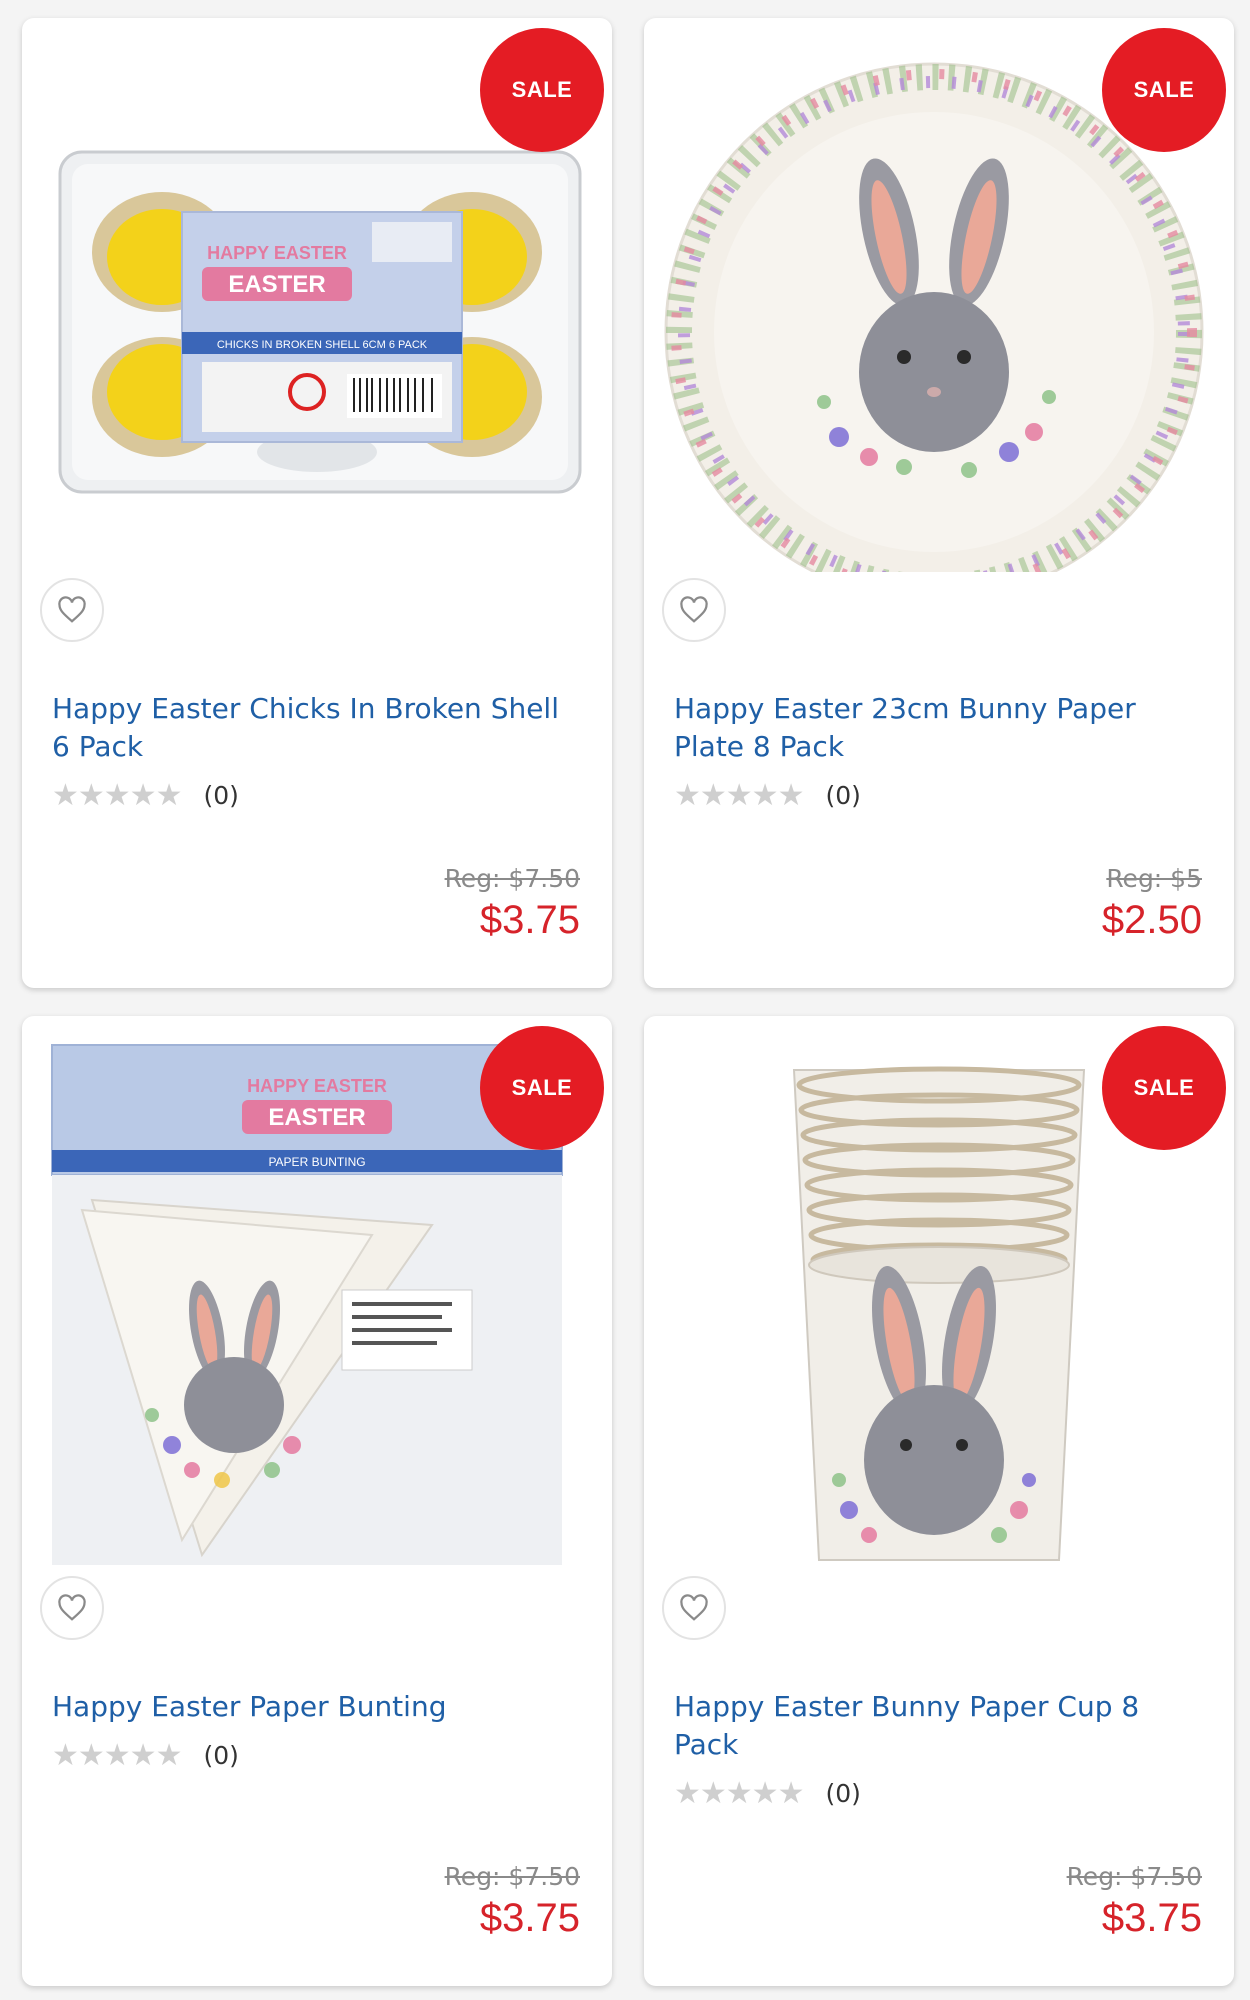 Image resolution: width=1250 pixels, height=2000 pixels. Describe the element at coordinates (312, 1707) in the screenshot. I see `product-title-link: Happy Easter Paper Bunting` at that location.